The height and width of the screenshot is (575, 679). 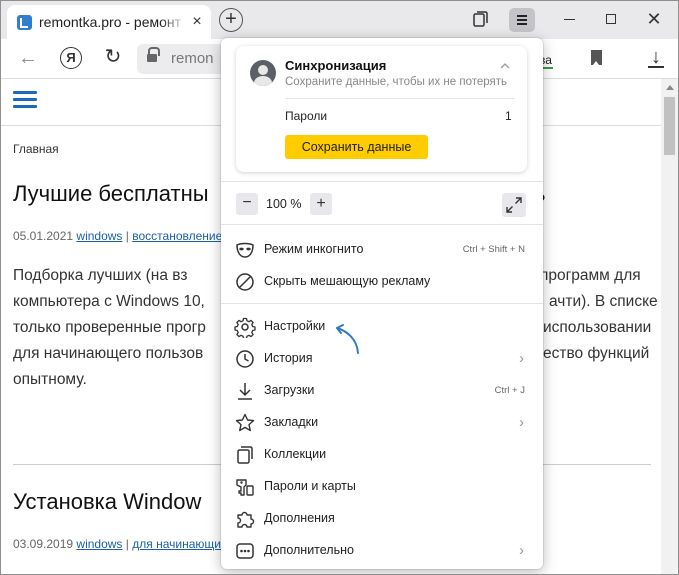 What do you see at coordinates (505, 65) in the screenshot?
I see `chevron-up-icon` at bounding box center [505, 65].